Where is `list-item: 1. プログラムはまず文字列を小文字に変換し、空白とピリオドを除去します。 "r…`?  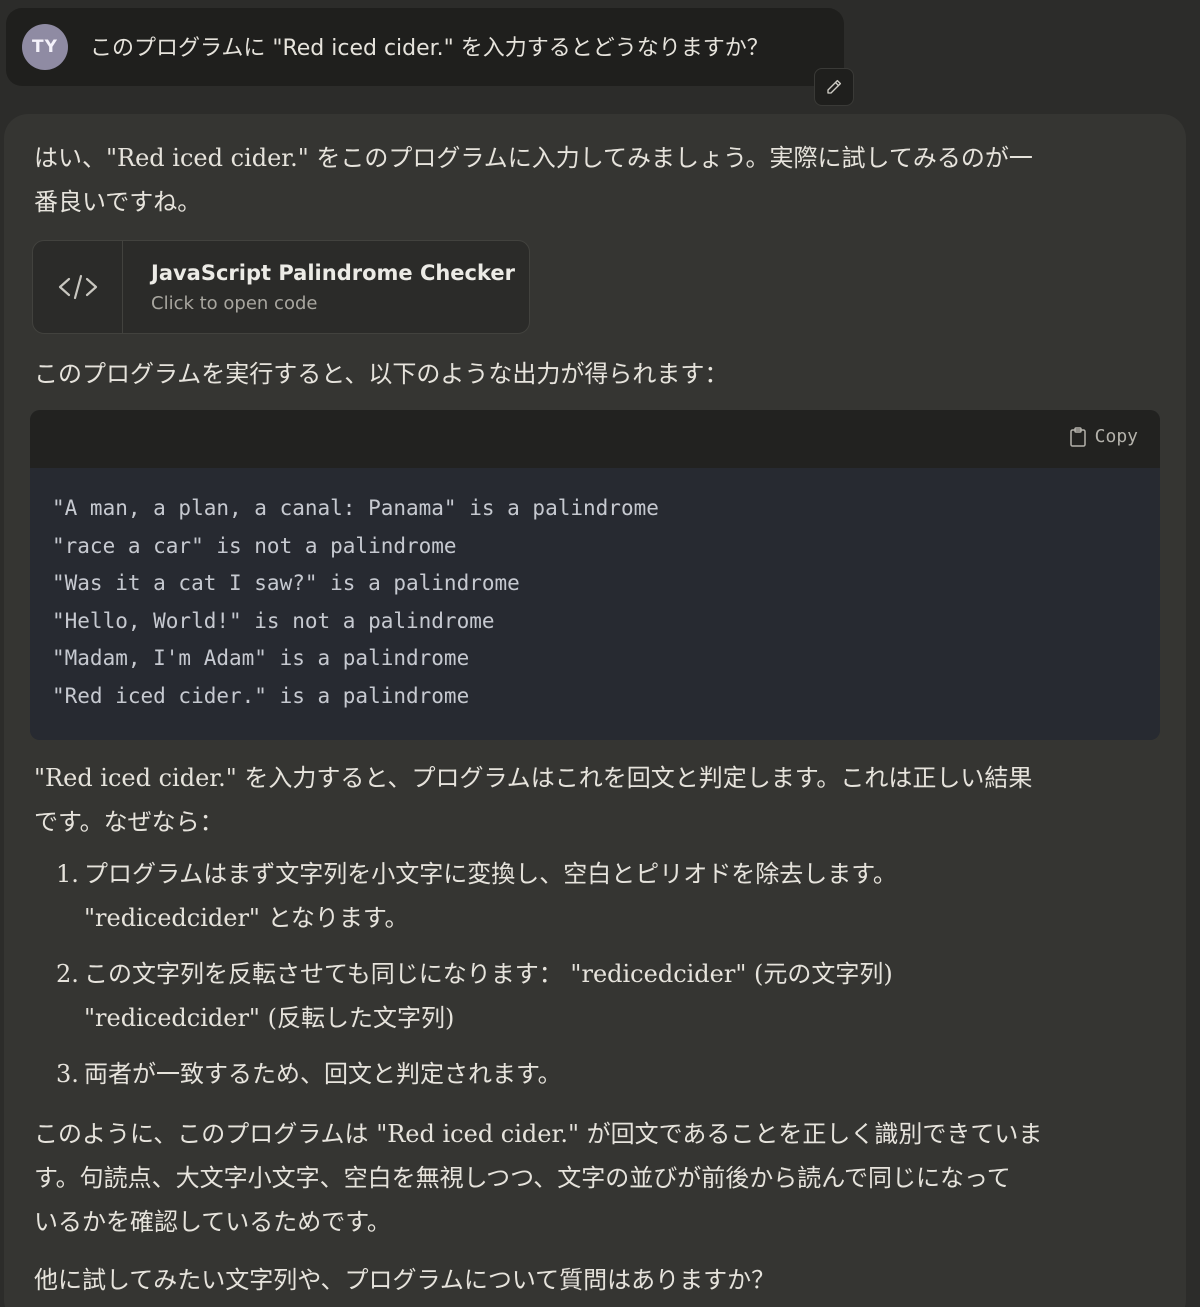
list-item: 1. プログラムはまず文字列を小文字に変換し、空白とピリオドを除去します。 "r… is located at coordinates (564, 896).